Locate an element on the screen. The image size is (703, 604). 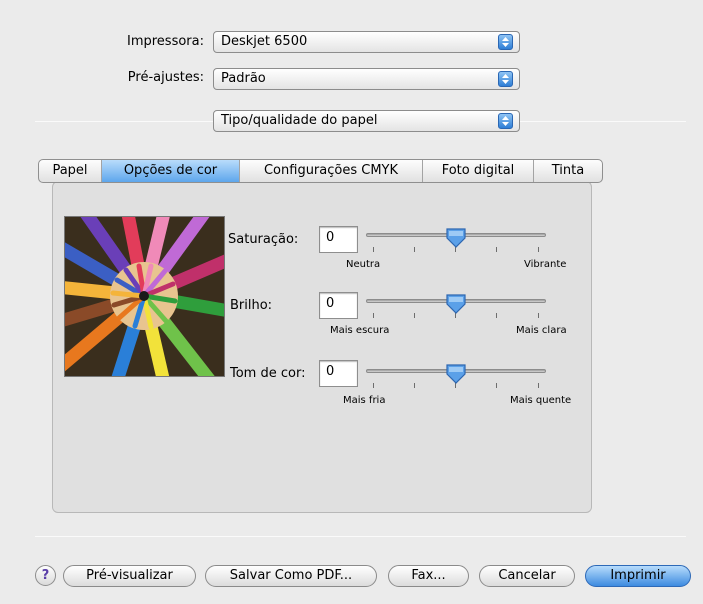
panel-popup: Tipo/qualidade do papel is located at coordinates (366, 121).